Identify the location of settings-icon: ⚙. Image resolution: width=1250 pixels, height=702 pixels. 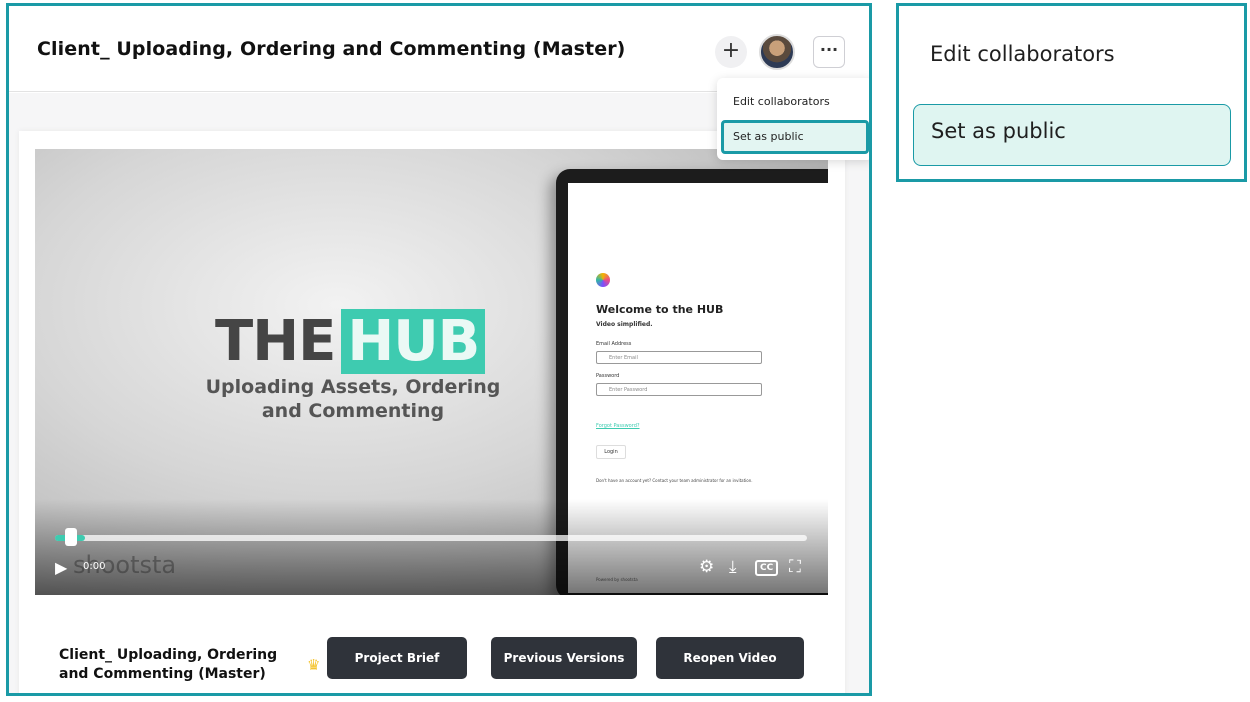
(706, 567).